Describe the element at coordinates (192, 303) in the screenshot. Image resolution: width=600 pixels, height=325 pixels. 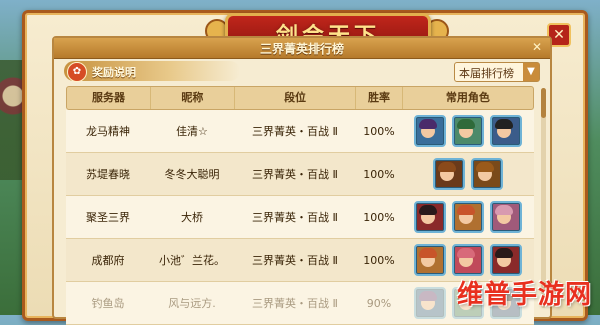
I see `nickname-cell: 风与远方.` at that location.